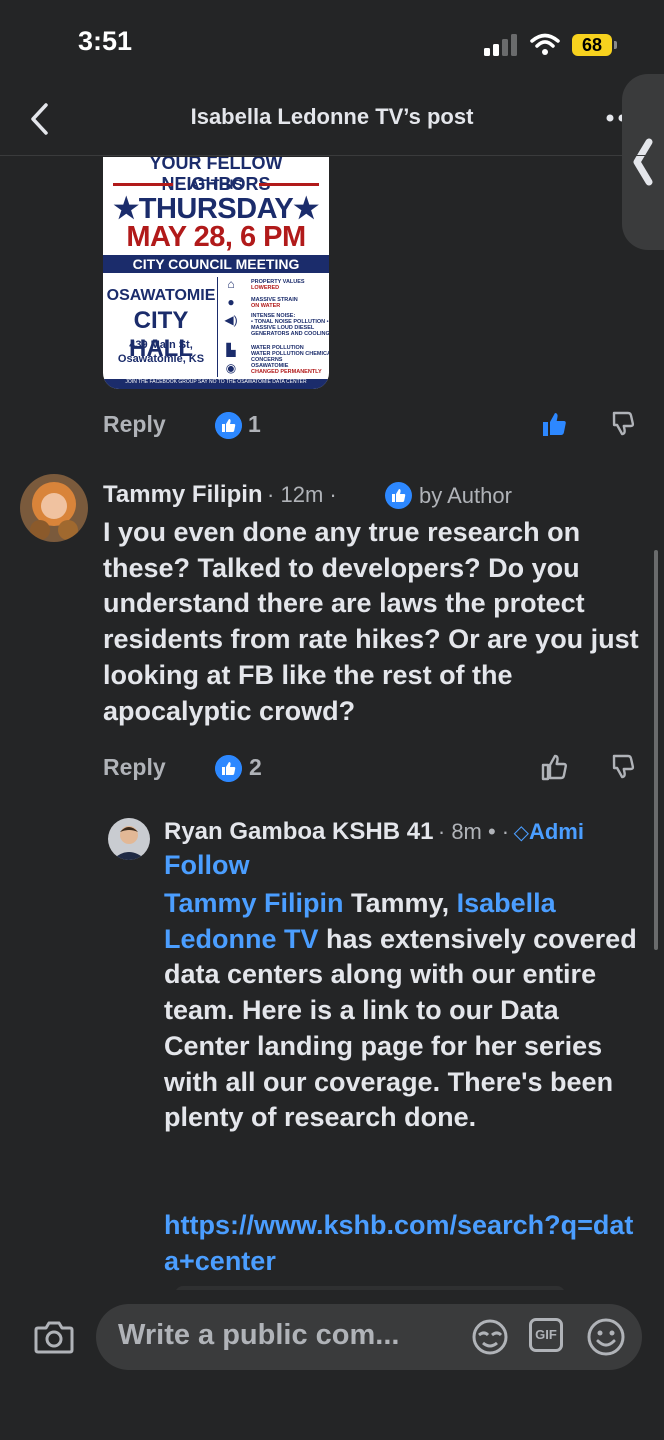 The image size is (664, 1440). Describe the element at coordinates (231, 350) in the screenshot. I see `factory-icon: ▙` at that location.